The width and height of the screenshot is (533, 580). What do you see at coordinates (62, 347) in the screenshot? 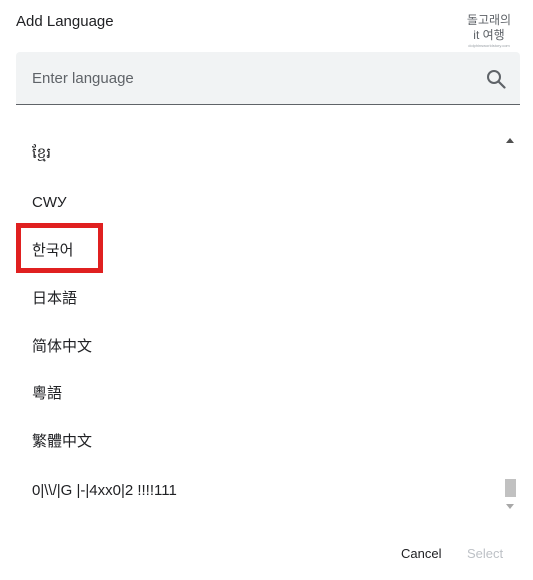
I see `language-option-simplified-chinese: 简体中文` at bounding box center [62, 347].